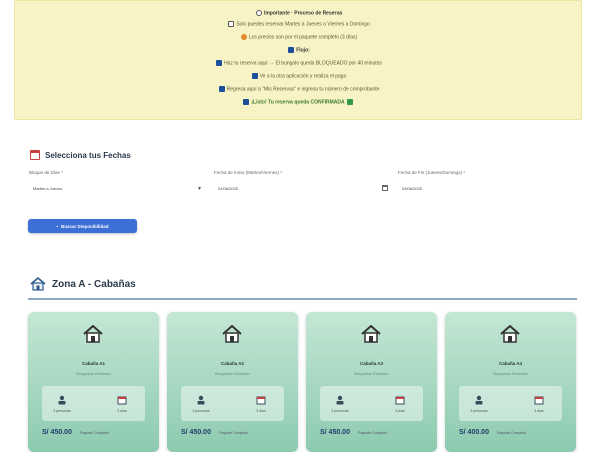 This screenshot has width=597, height=452. I want to click on cabin-name: Cabaña A1, so click(93, 363).